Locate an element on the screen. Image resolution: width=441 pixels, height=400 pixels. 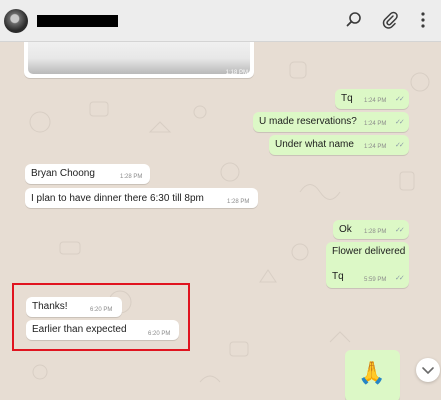
chevron-down-icon is located at coordinates (428, 371).